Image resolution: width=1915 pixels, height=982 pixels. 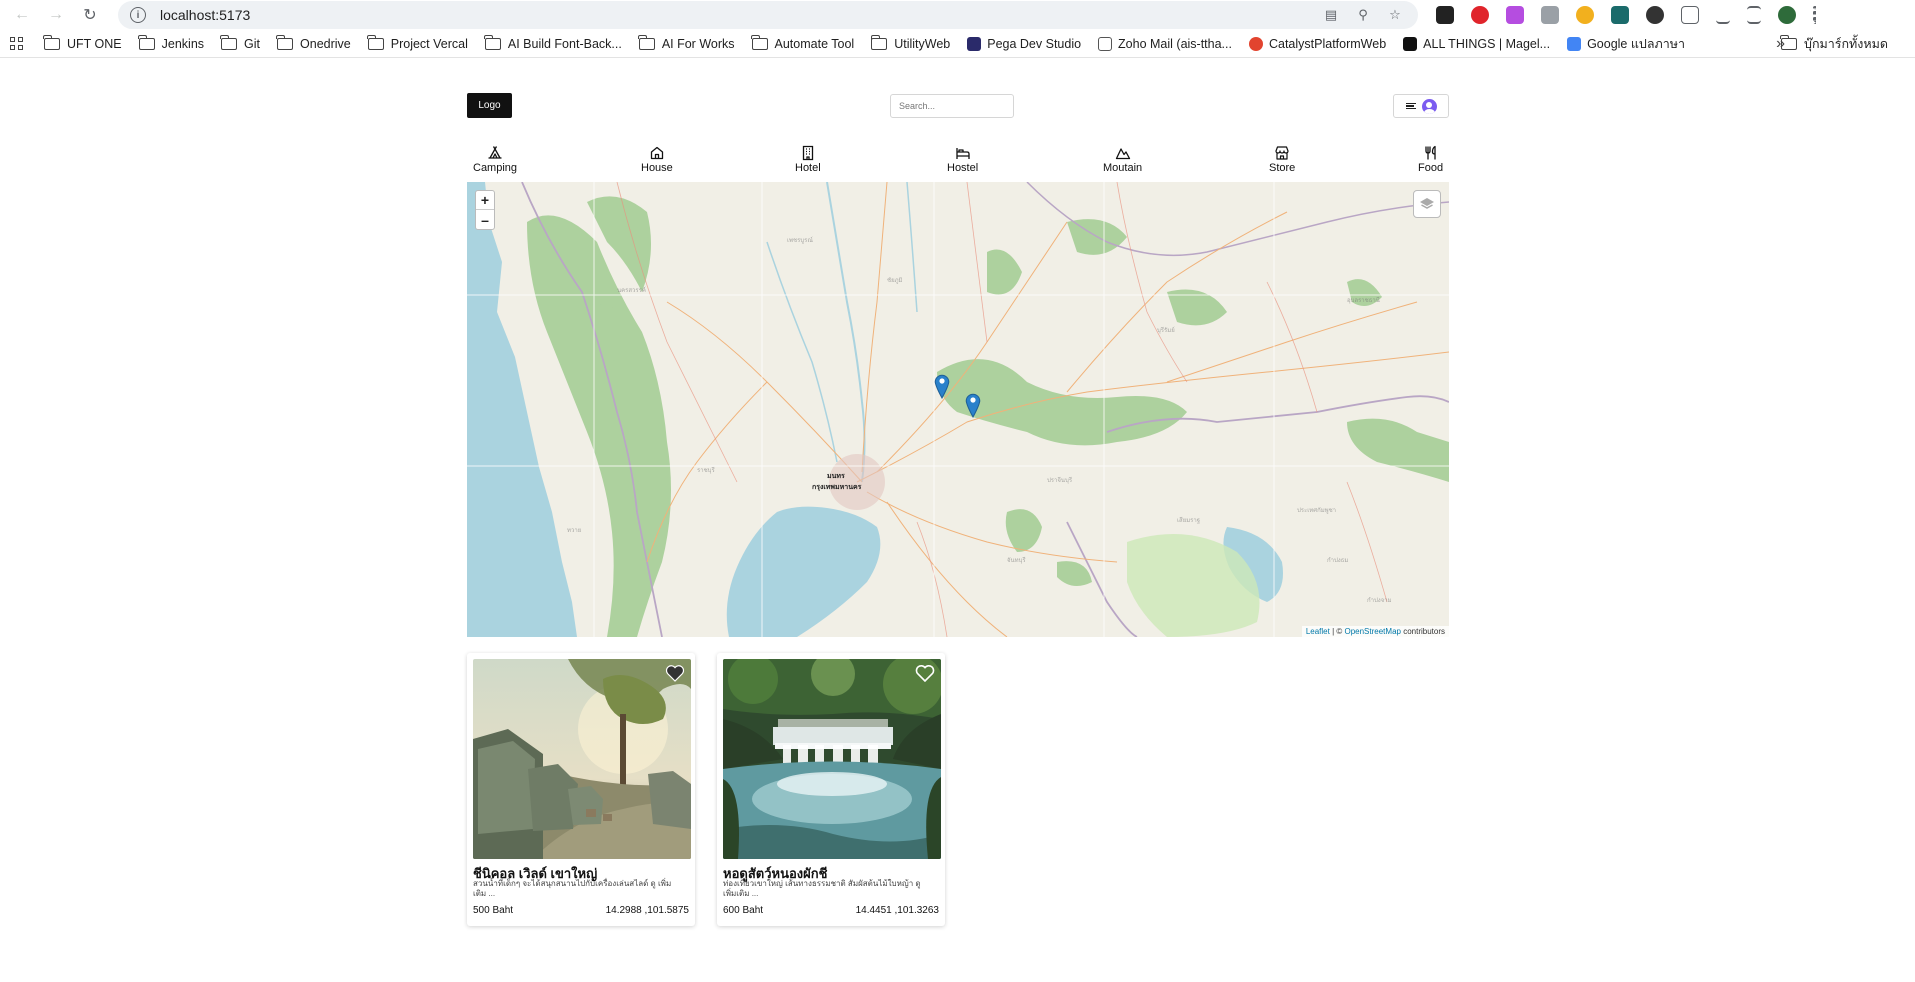 I want to click on zoom-in-button: +, so click(x=485, y=200).